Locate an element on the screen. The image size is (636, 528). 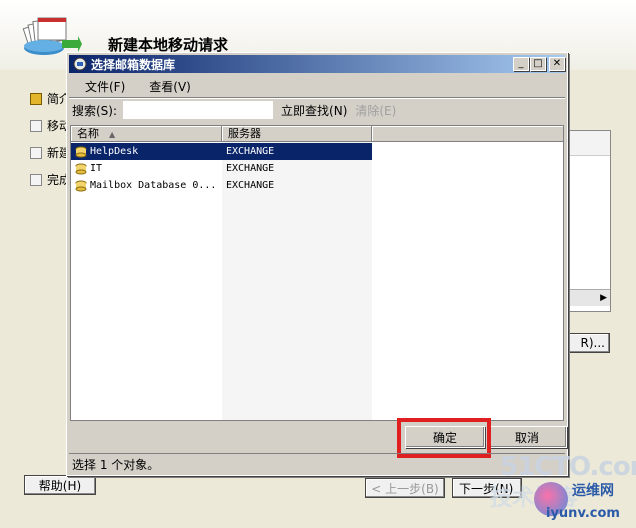
step-current-icon is located at coordinates (36, 98).